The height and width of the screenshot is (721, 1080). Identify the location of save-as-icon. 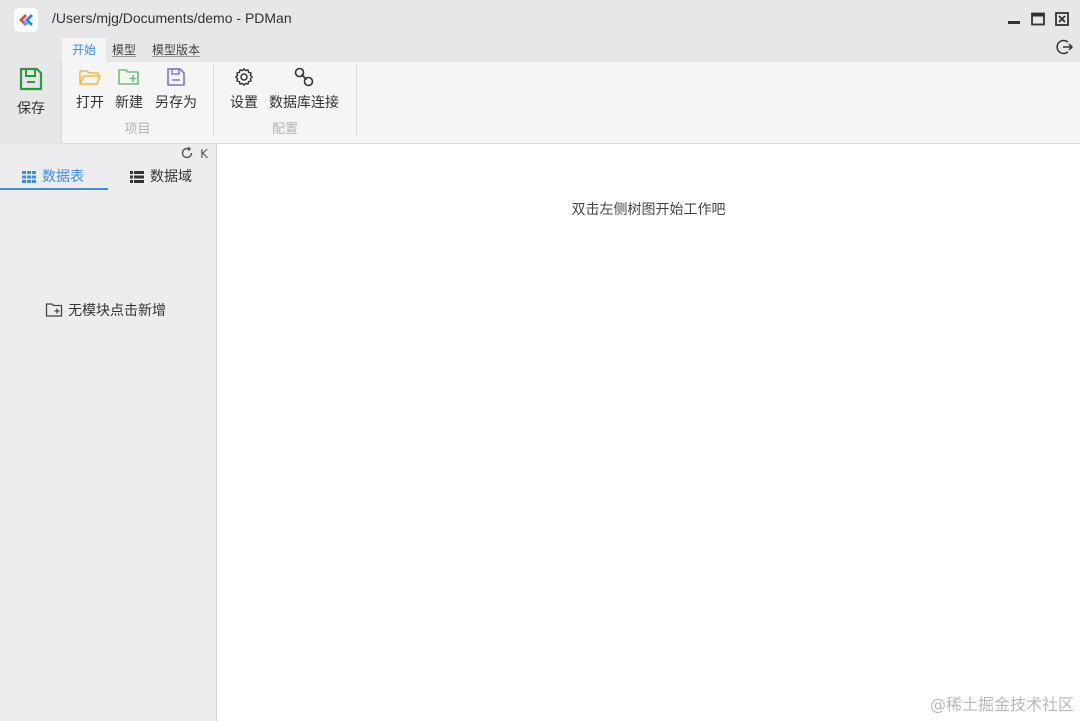
(176, 77).